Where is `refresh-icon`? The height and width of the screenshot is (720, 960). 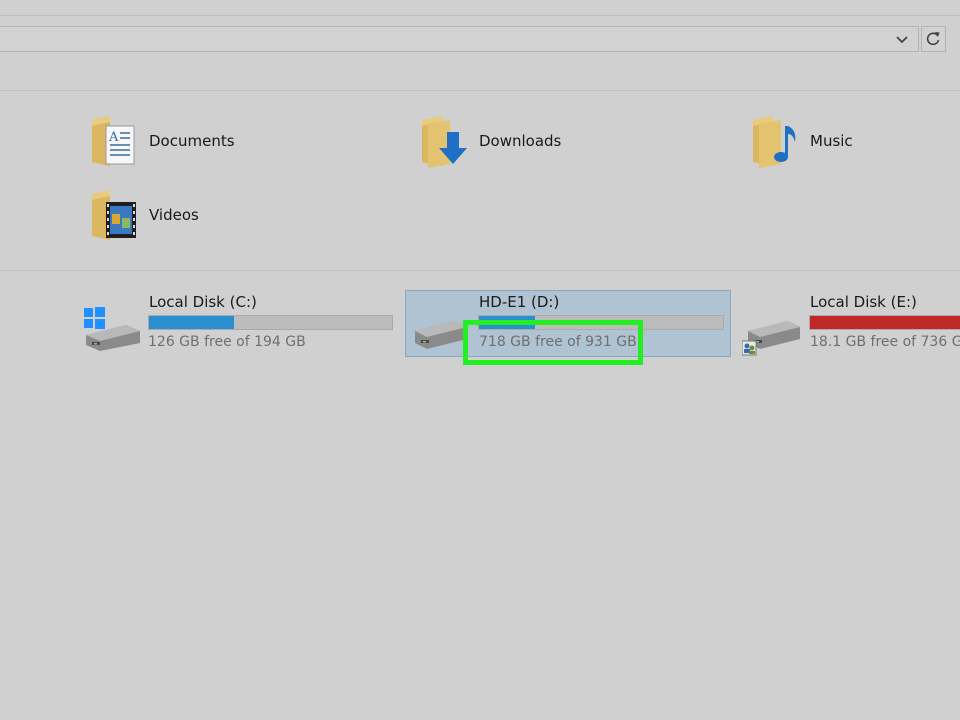 refresh-icon is located at coordinates (933, 39).